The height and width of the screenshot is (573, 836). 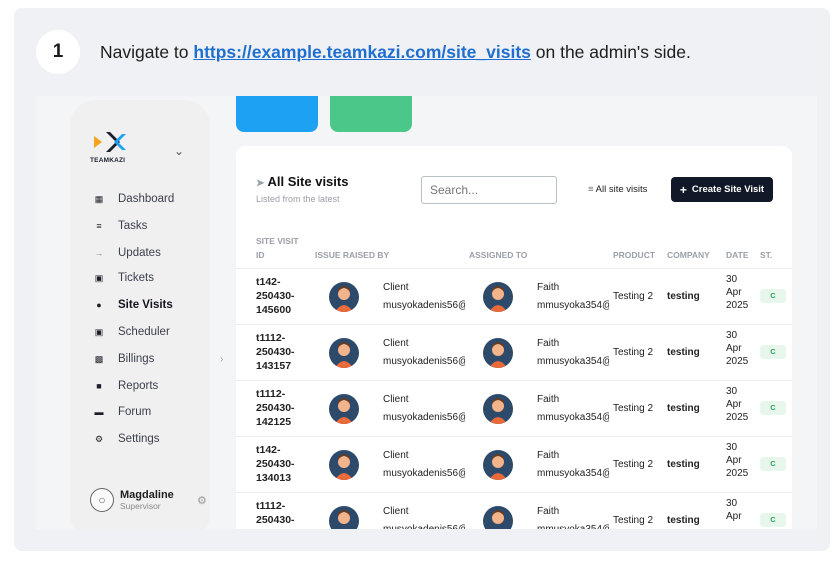 I want to click on user-role: Supervisor, so click(x=140, y=505).